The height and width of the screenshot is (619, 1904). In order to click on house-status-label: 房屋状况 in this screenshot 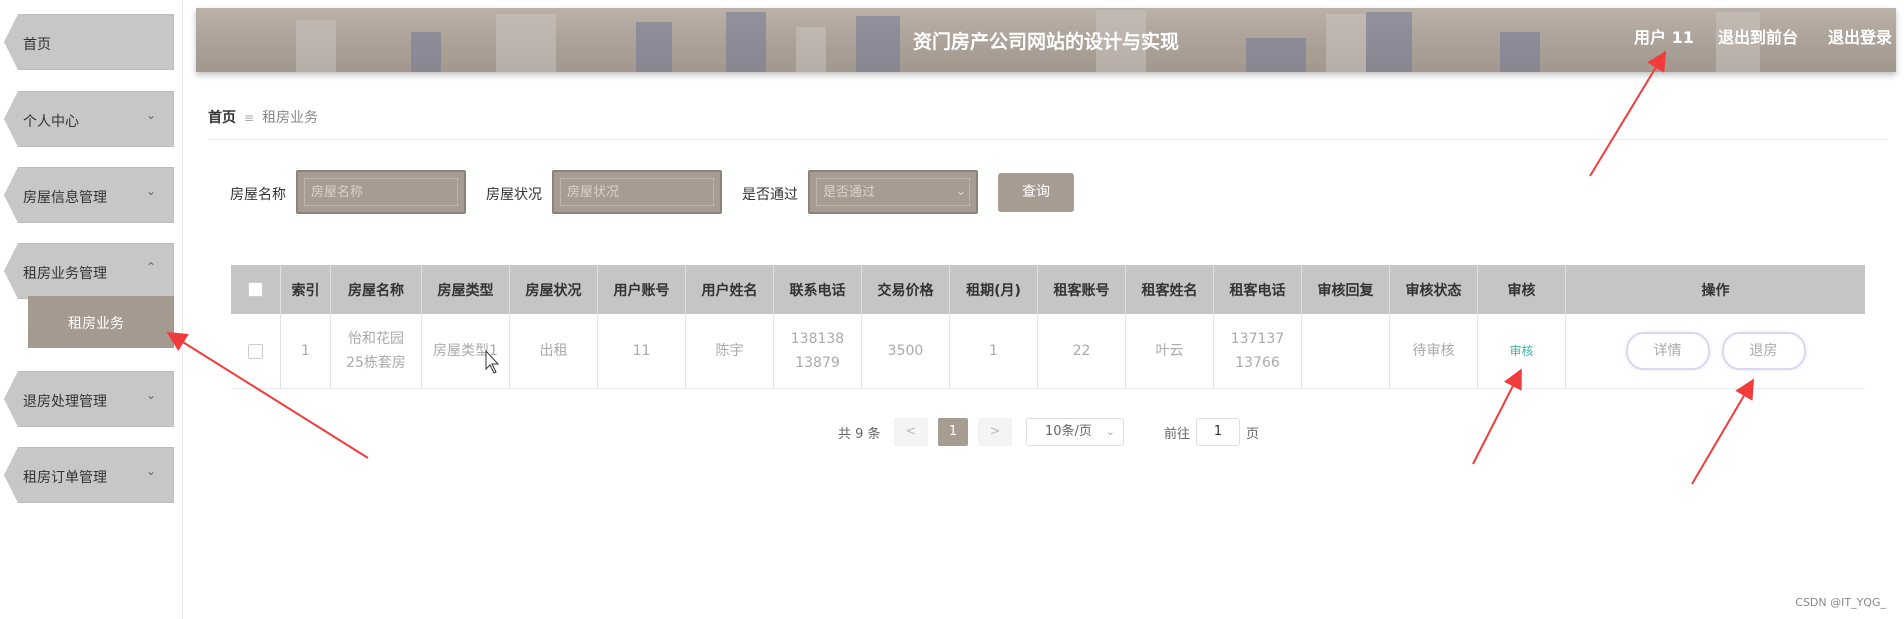, I will do `click(514, 195)`.